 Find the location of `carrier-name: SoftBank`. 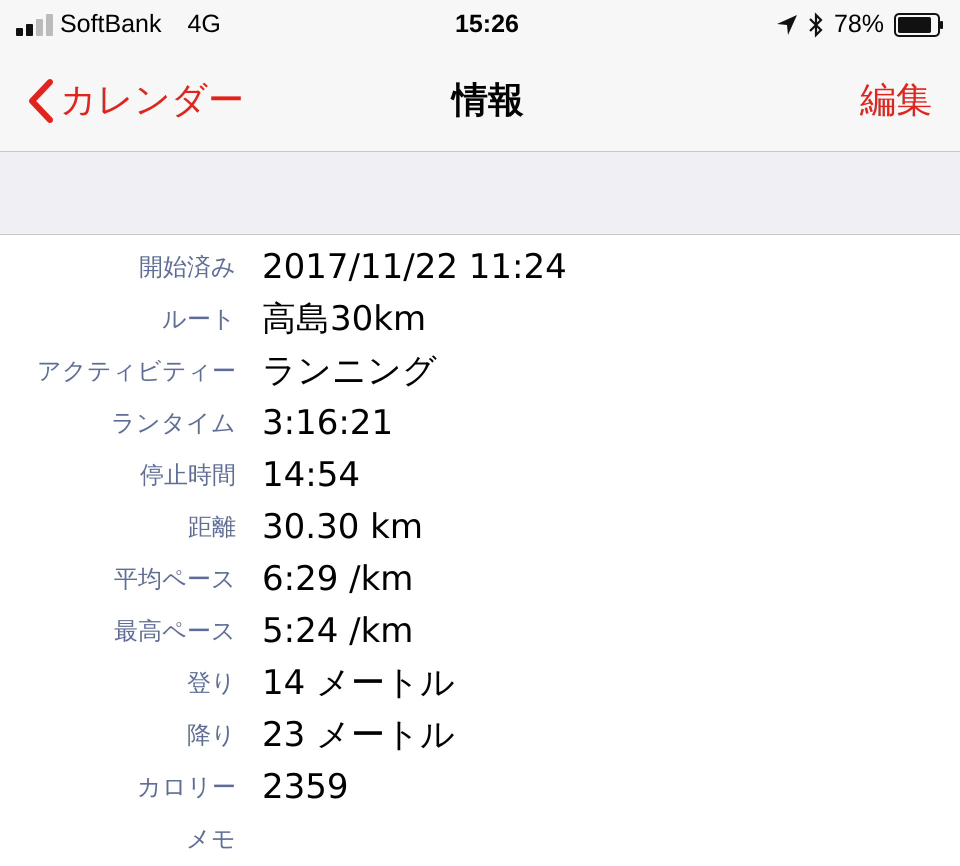

carrier-name: SoftBank is located at coordinates (111, 24).